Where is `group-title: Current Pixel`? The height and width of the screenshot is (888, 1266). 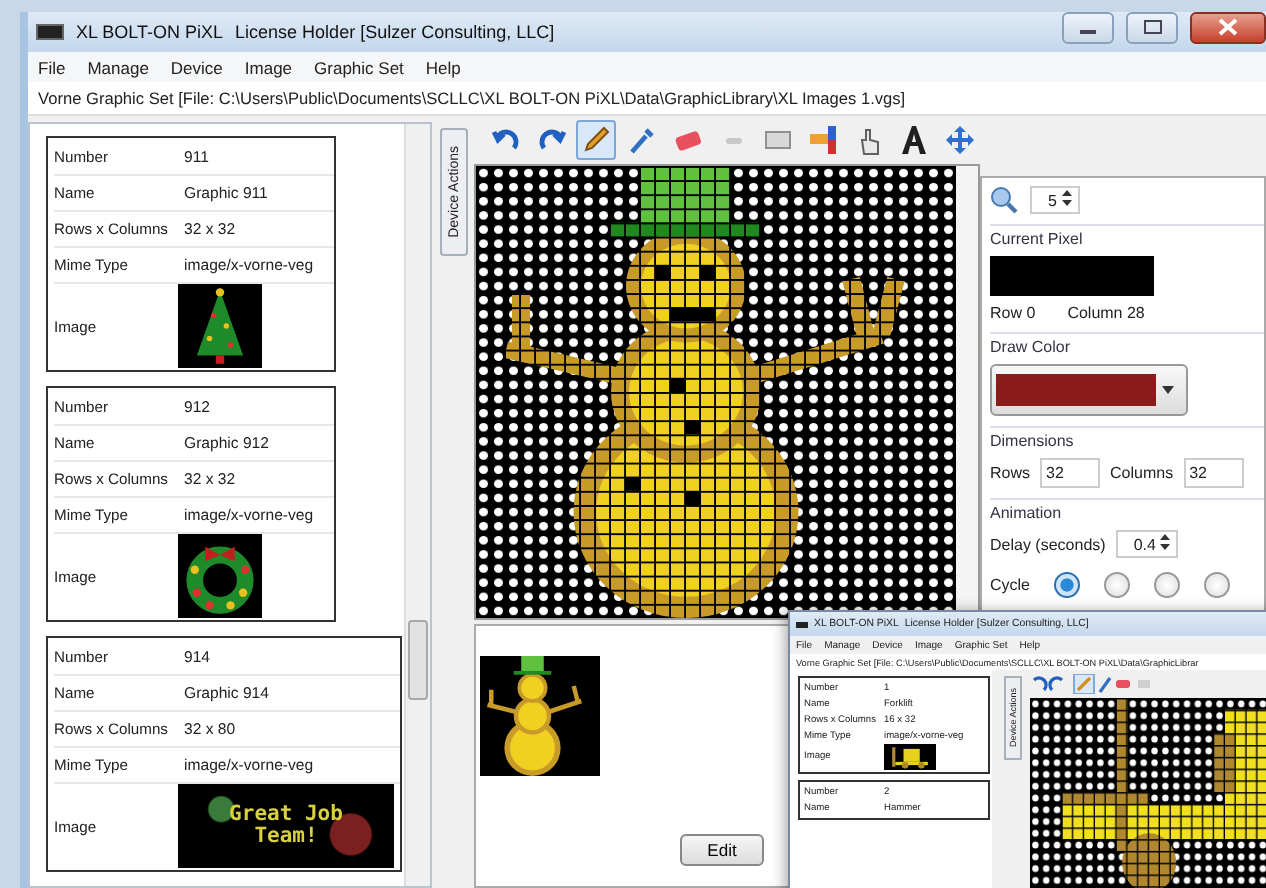
group-title: Current Pixel is located at coordinates (1037, 239).